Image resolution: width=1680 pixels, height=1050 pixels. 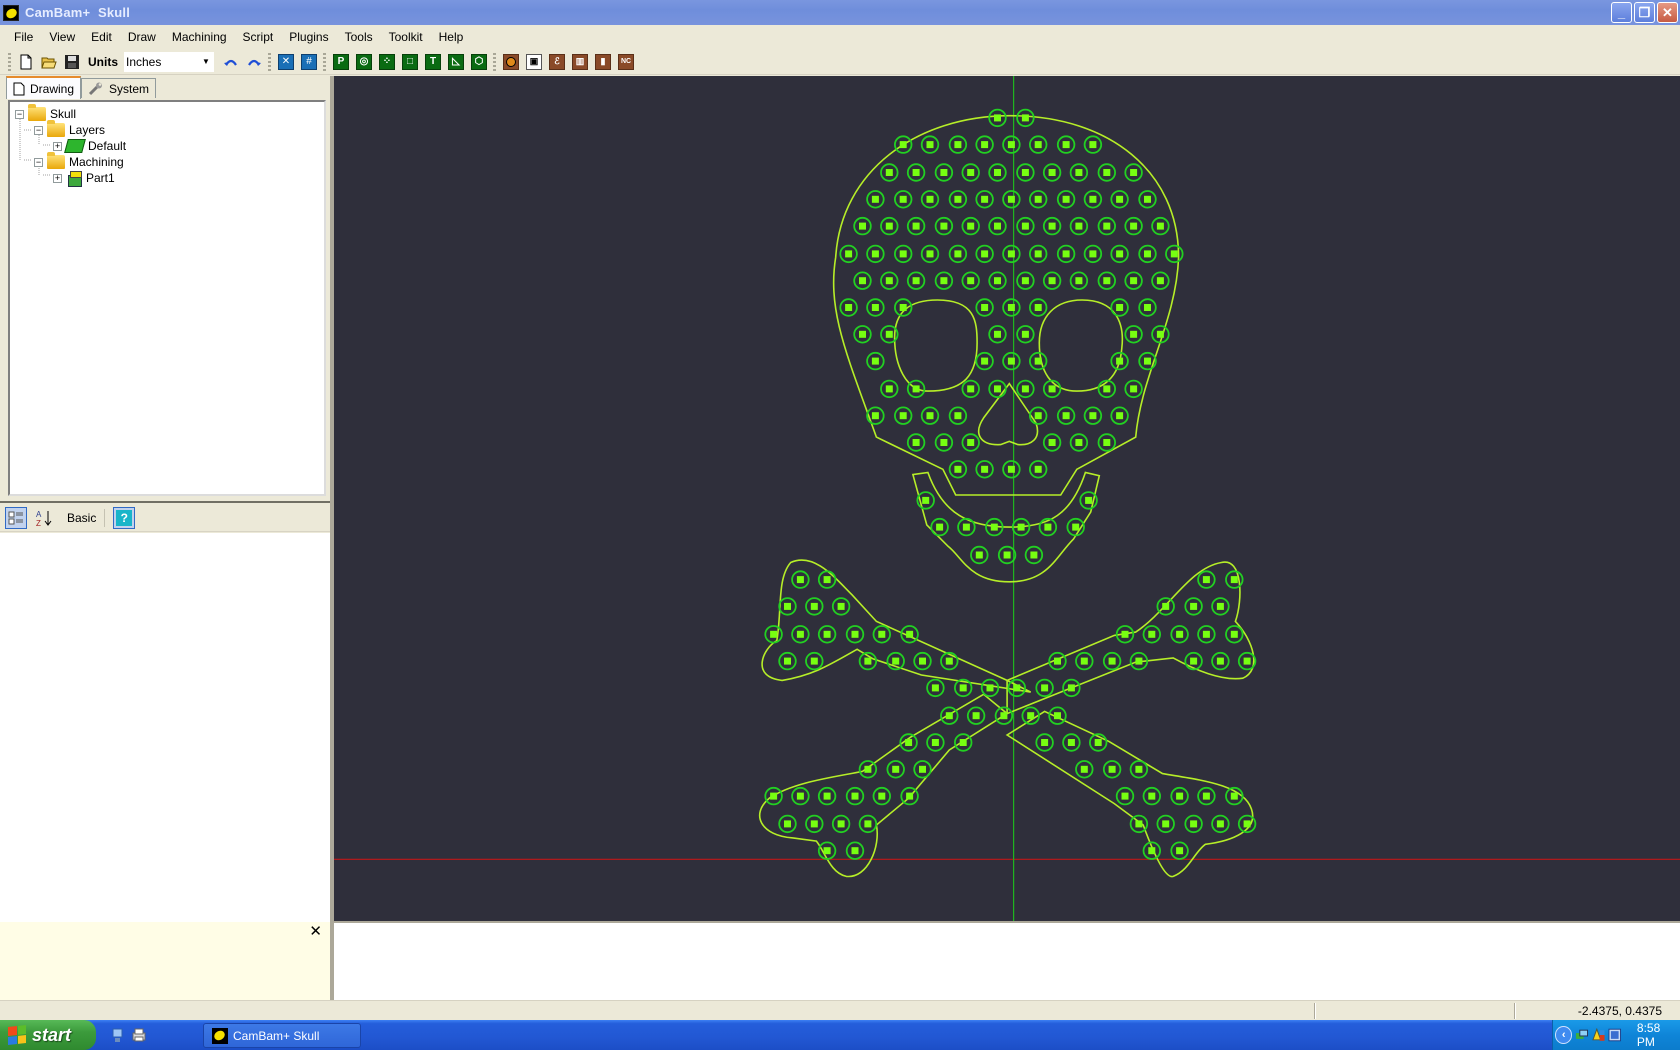 What do you see at coordinates (139, 1035) in the screenshot?
I see `printer-icon` at bounding box center [139, 1035].